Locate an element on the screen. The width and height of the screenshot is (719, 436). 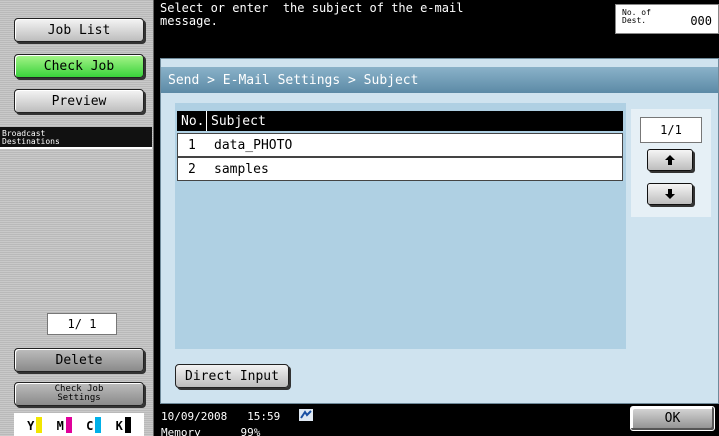
toner-magenta: M is located at coordinates (64, 424).